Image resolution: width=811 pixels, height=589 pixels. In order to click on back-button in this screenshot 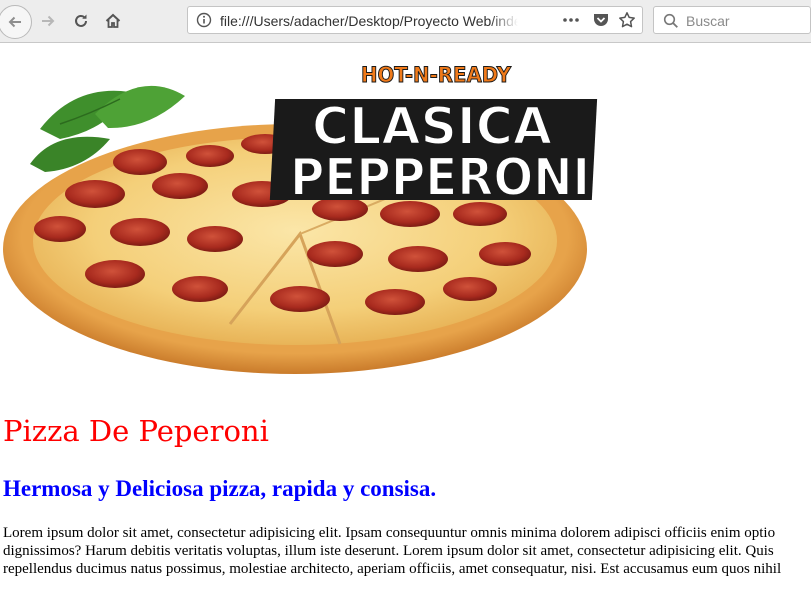, I will do `click(16, 22)`.